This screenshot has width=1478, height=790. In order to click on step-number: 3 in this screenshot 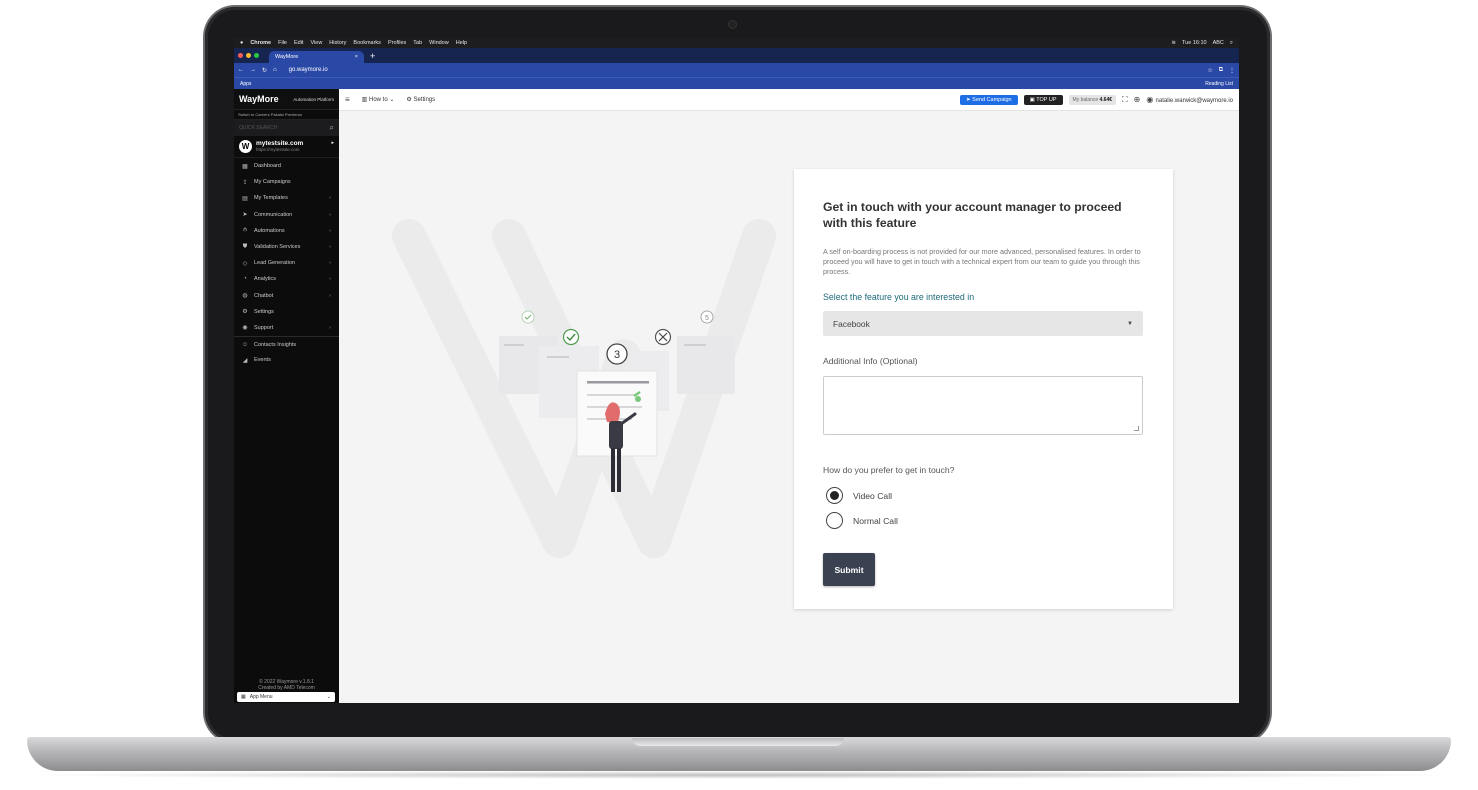, I will do `click(617, 355)`.